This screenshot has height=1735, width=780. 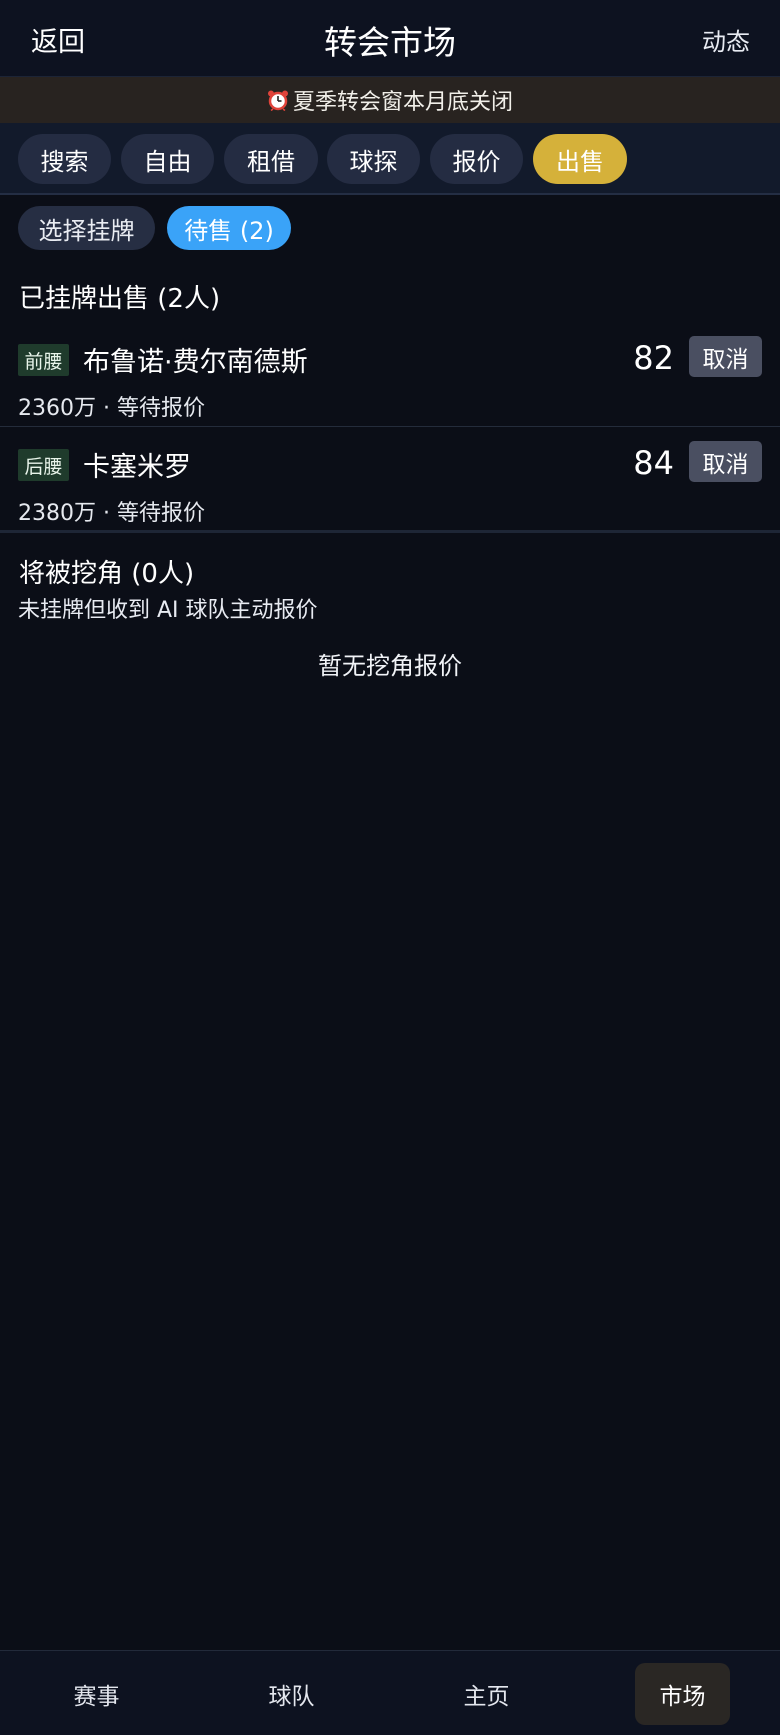 I want to click on row-divider, so click(x=390, y=426).